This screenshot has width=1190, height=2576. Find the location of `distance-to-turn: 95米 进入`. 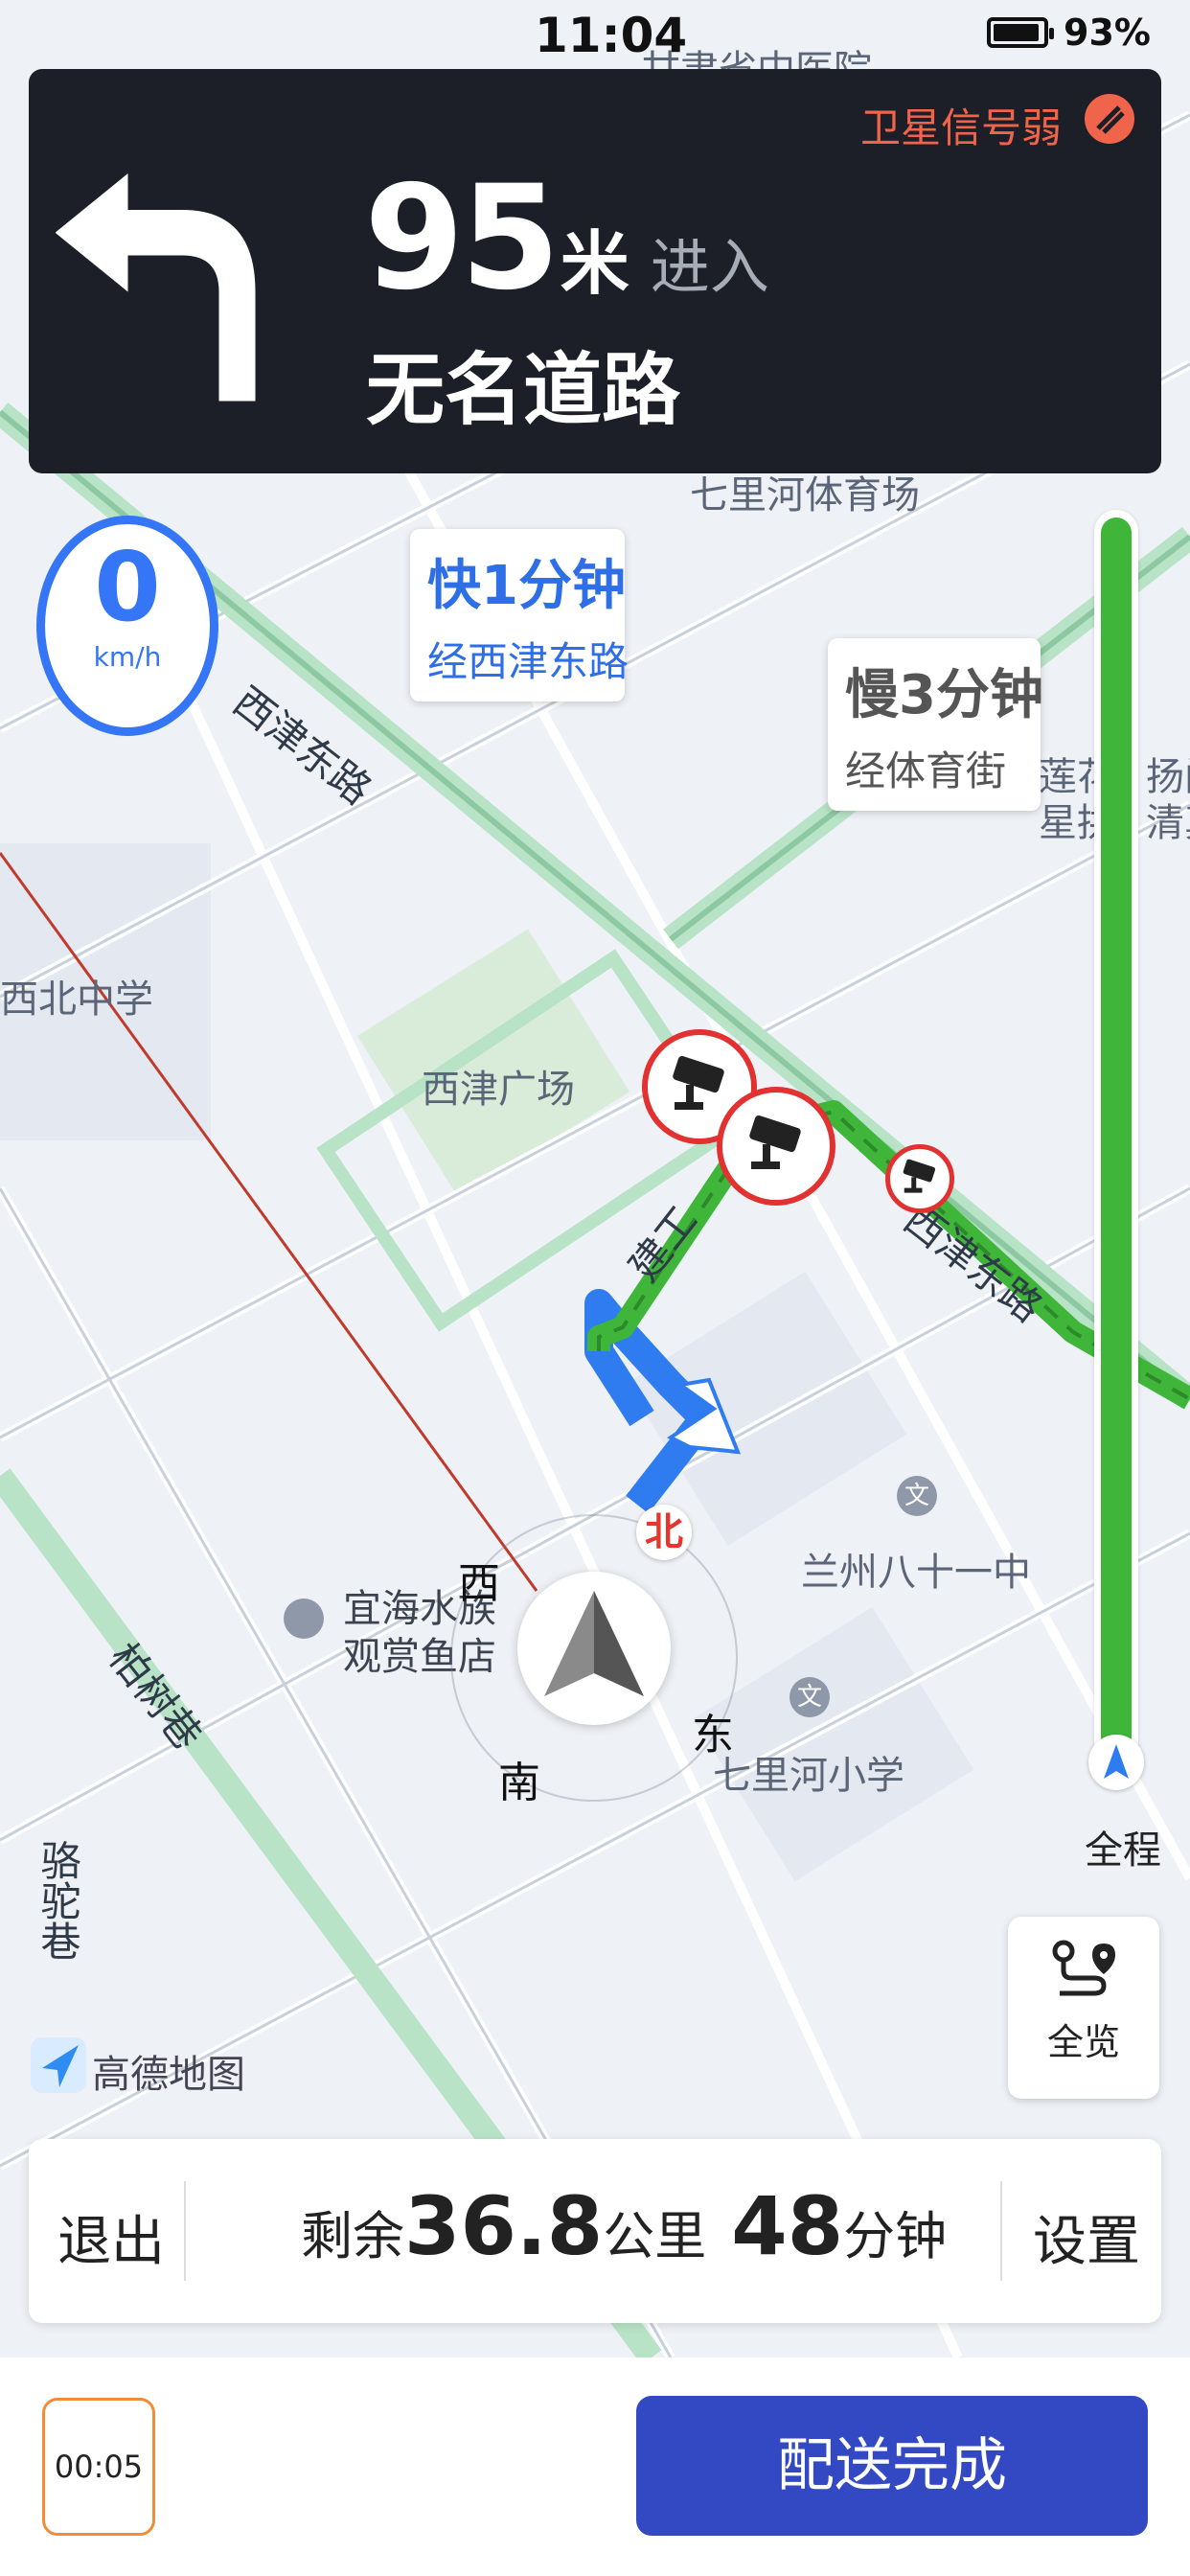

distance-to-turn: 95米 进入 is located at coordinates (567, 238).